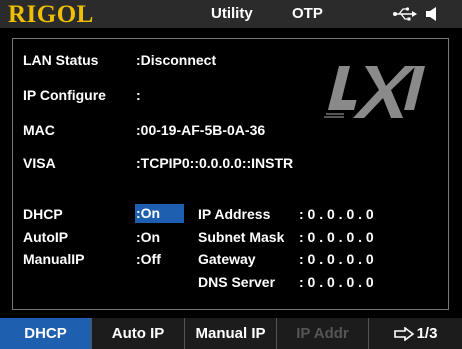  Describe the element at coordinates (403, 333) in the screenshot. I see `next-page-arrow-icon` at that location.